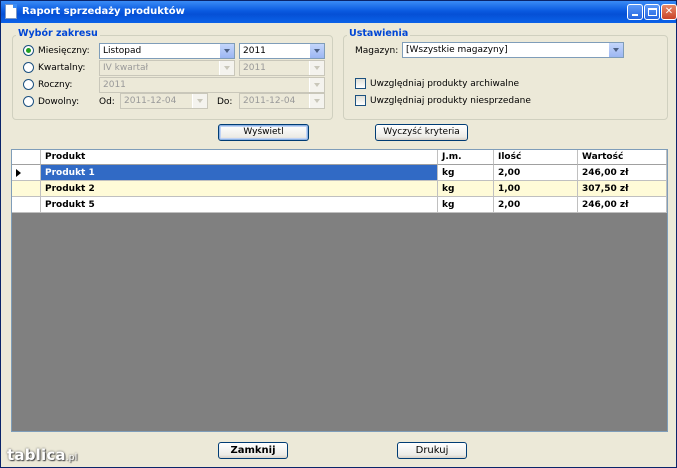  What do you see at coordinates (254, 68) in the screenshot?
I see `quarter-year-select-value: 2011` at bounding box center [254, 68].